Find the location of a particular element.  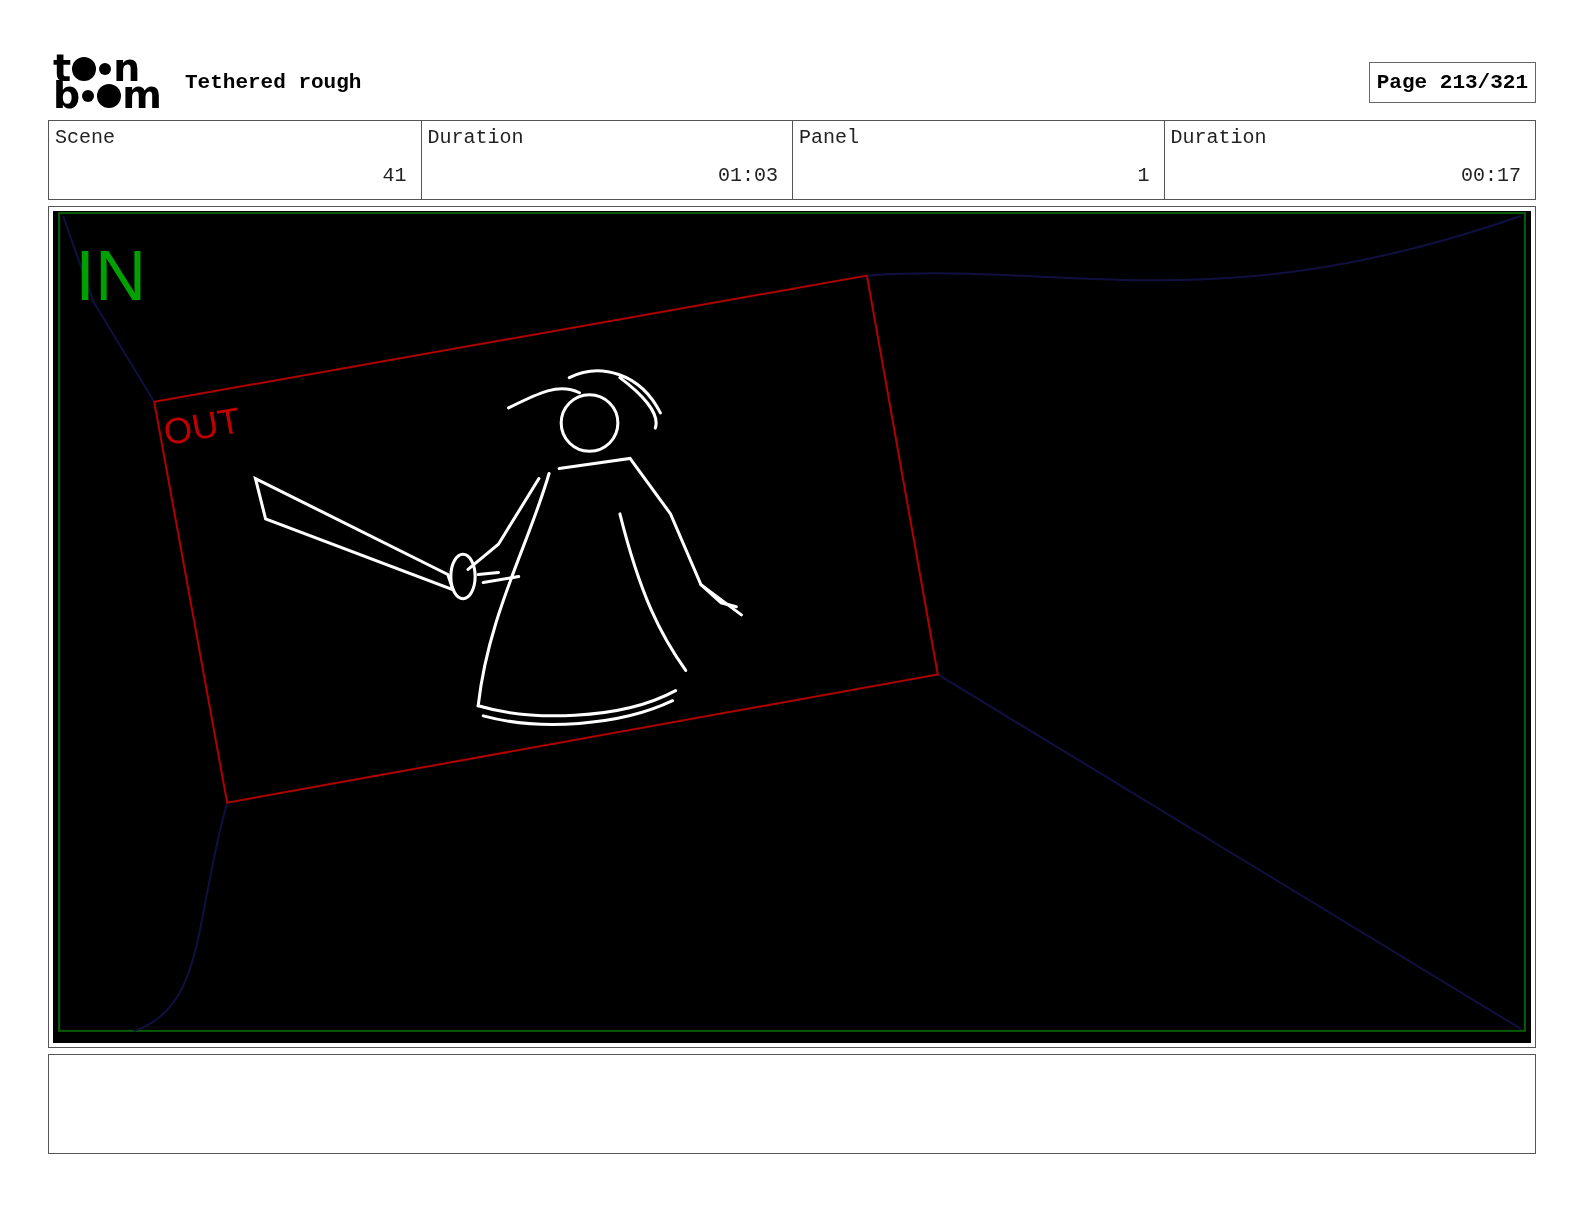

field-value: 00:17 is located at coordinates (1491, 175).